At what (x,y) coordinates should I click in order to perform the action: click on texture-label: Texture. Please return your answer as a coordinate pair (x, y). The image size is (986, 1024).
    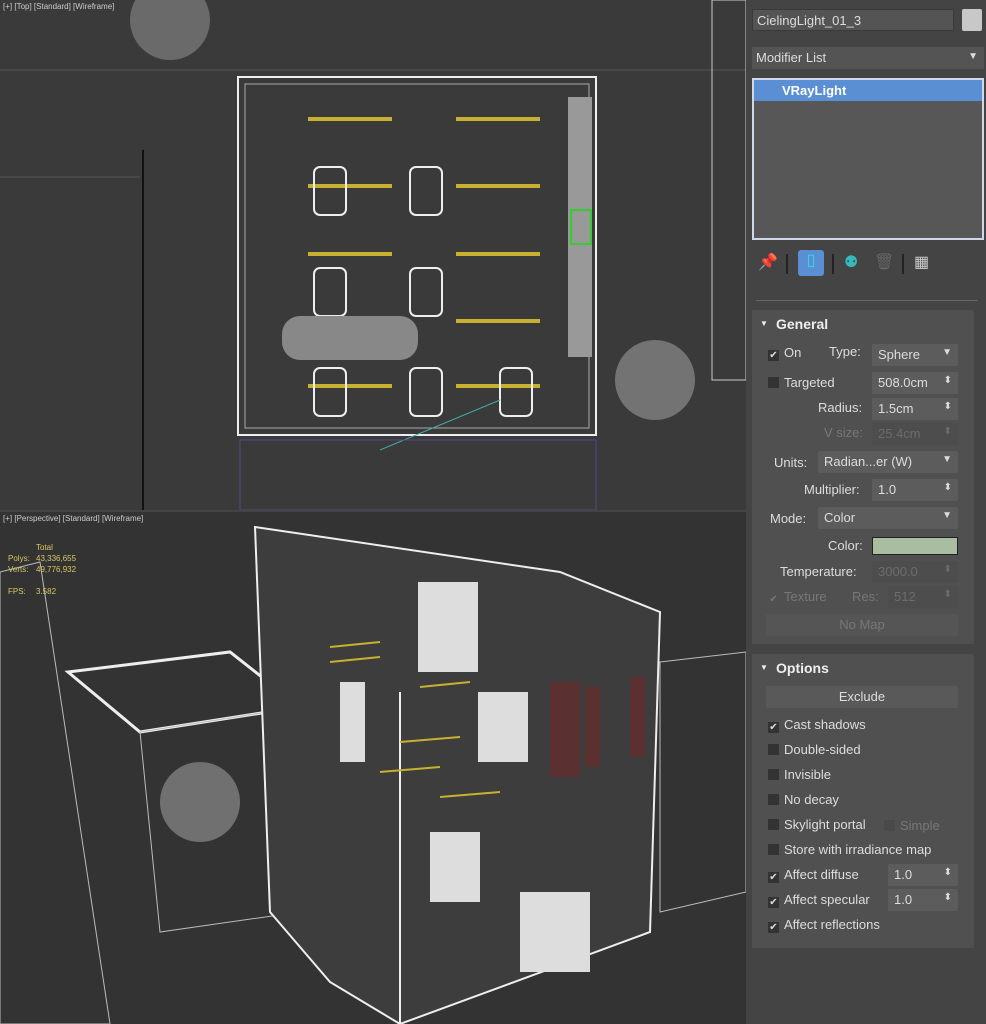
    Looking at the image, I should click on (805, 596).